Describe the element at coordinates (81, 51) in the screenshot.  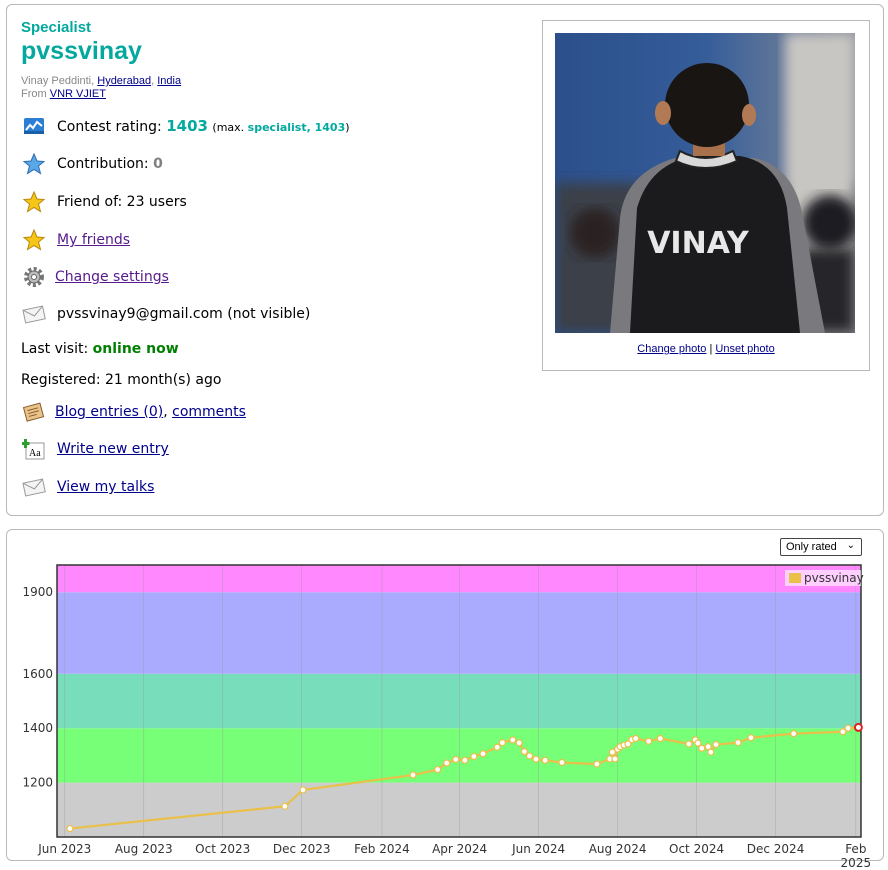
I see `user-handle: pvssvinay` at that location.